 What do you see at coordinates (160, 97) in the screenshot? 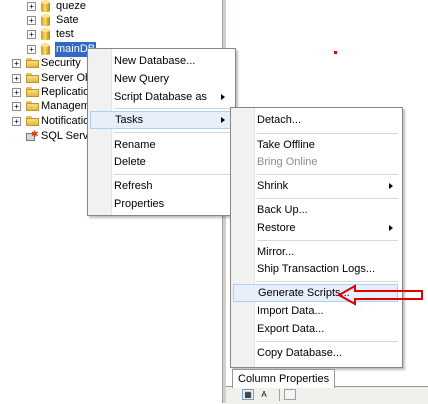
I see `menu-item-label: Script Database as` at bounding box center [160, 97].